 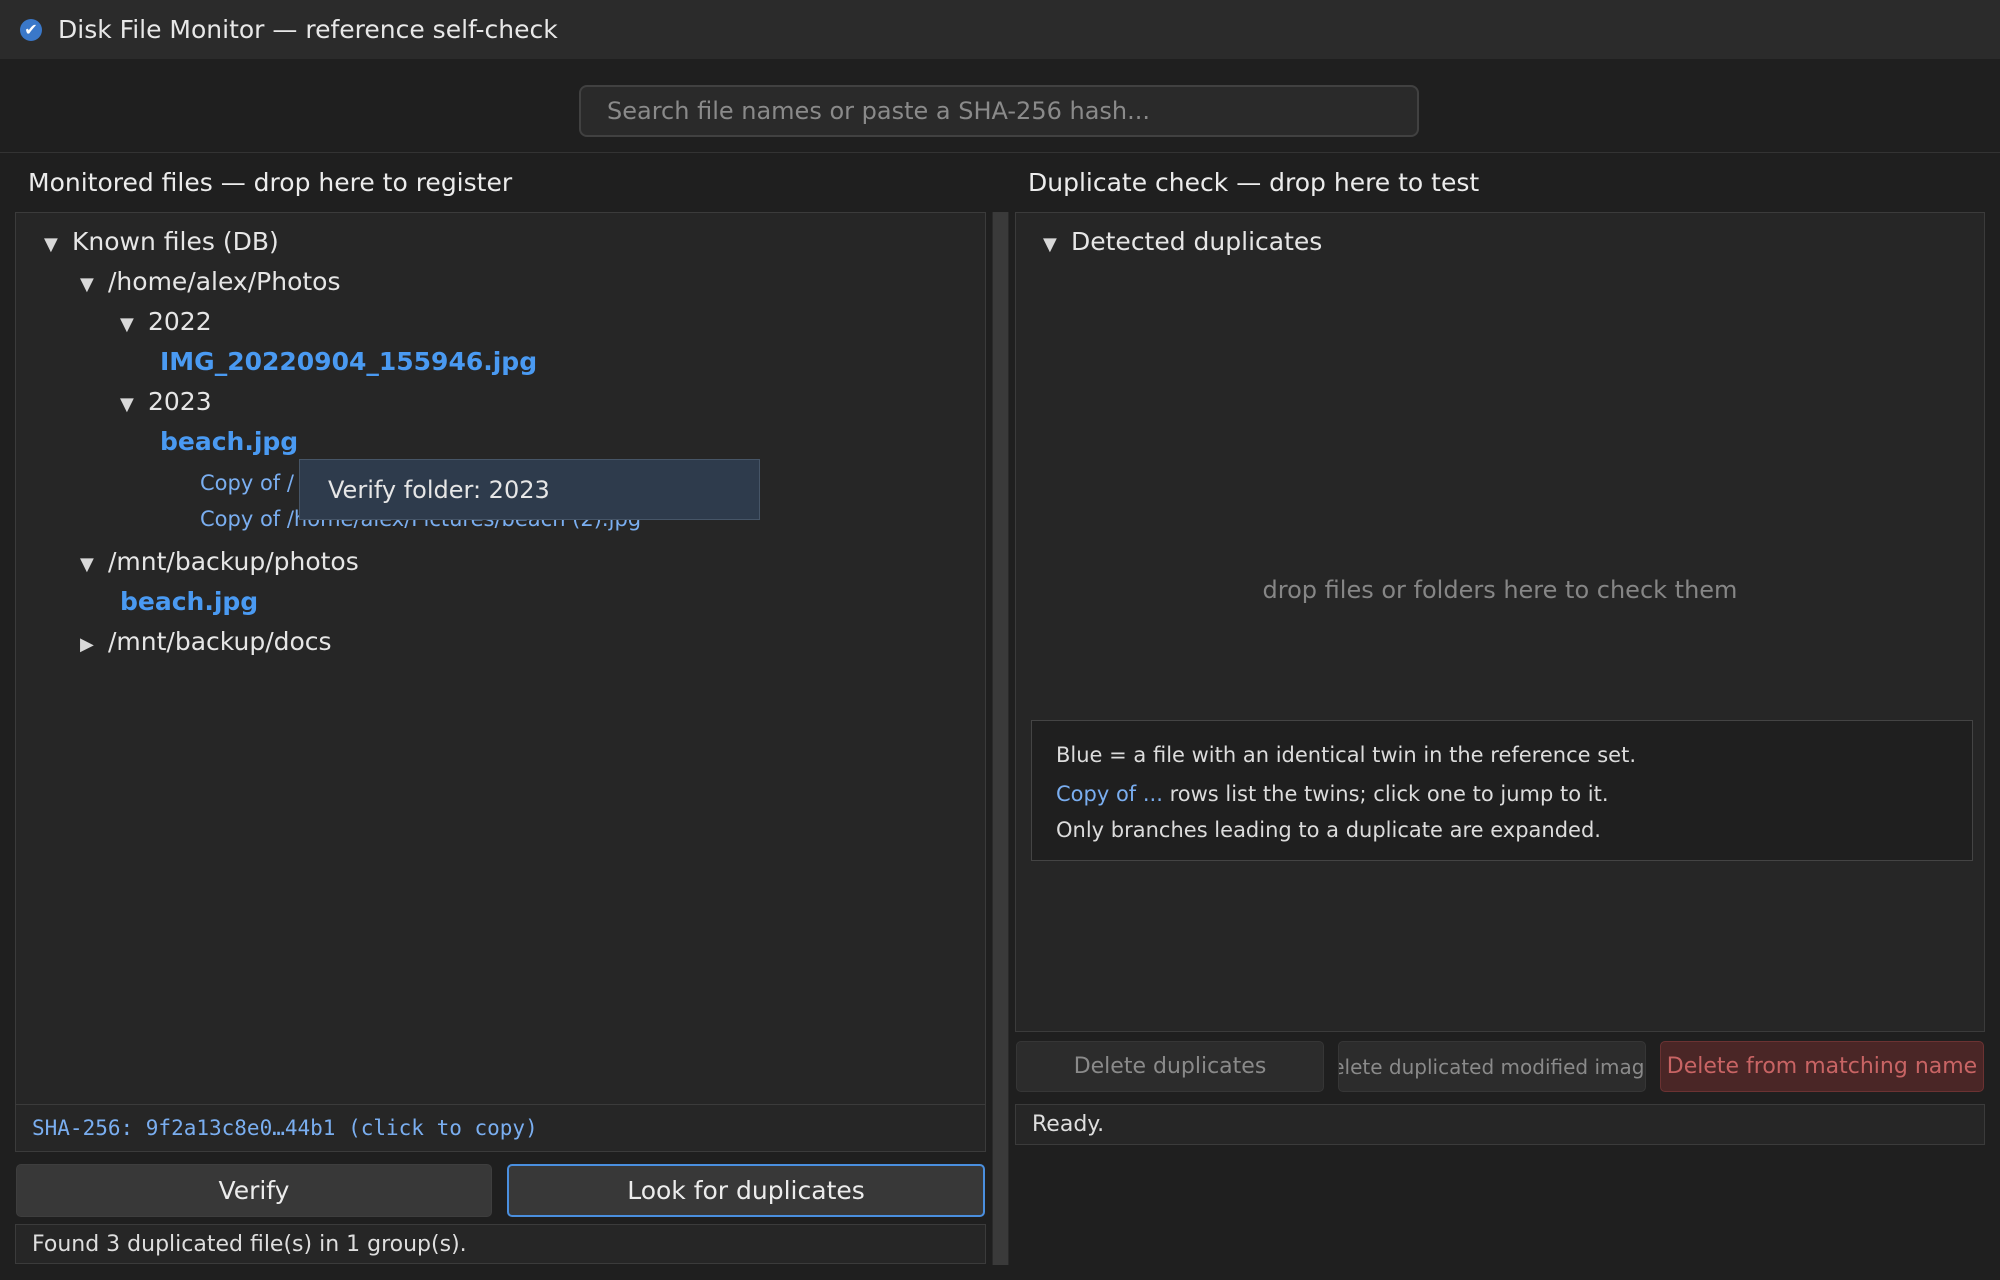 I want to click on tree-node-backup-photos: ▼/mnt/backup/photos, so click(x=219, y=561).